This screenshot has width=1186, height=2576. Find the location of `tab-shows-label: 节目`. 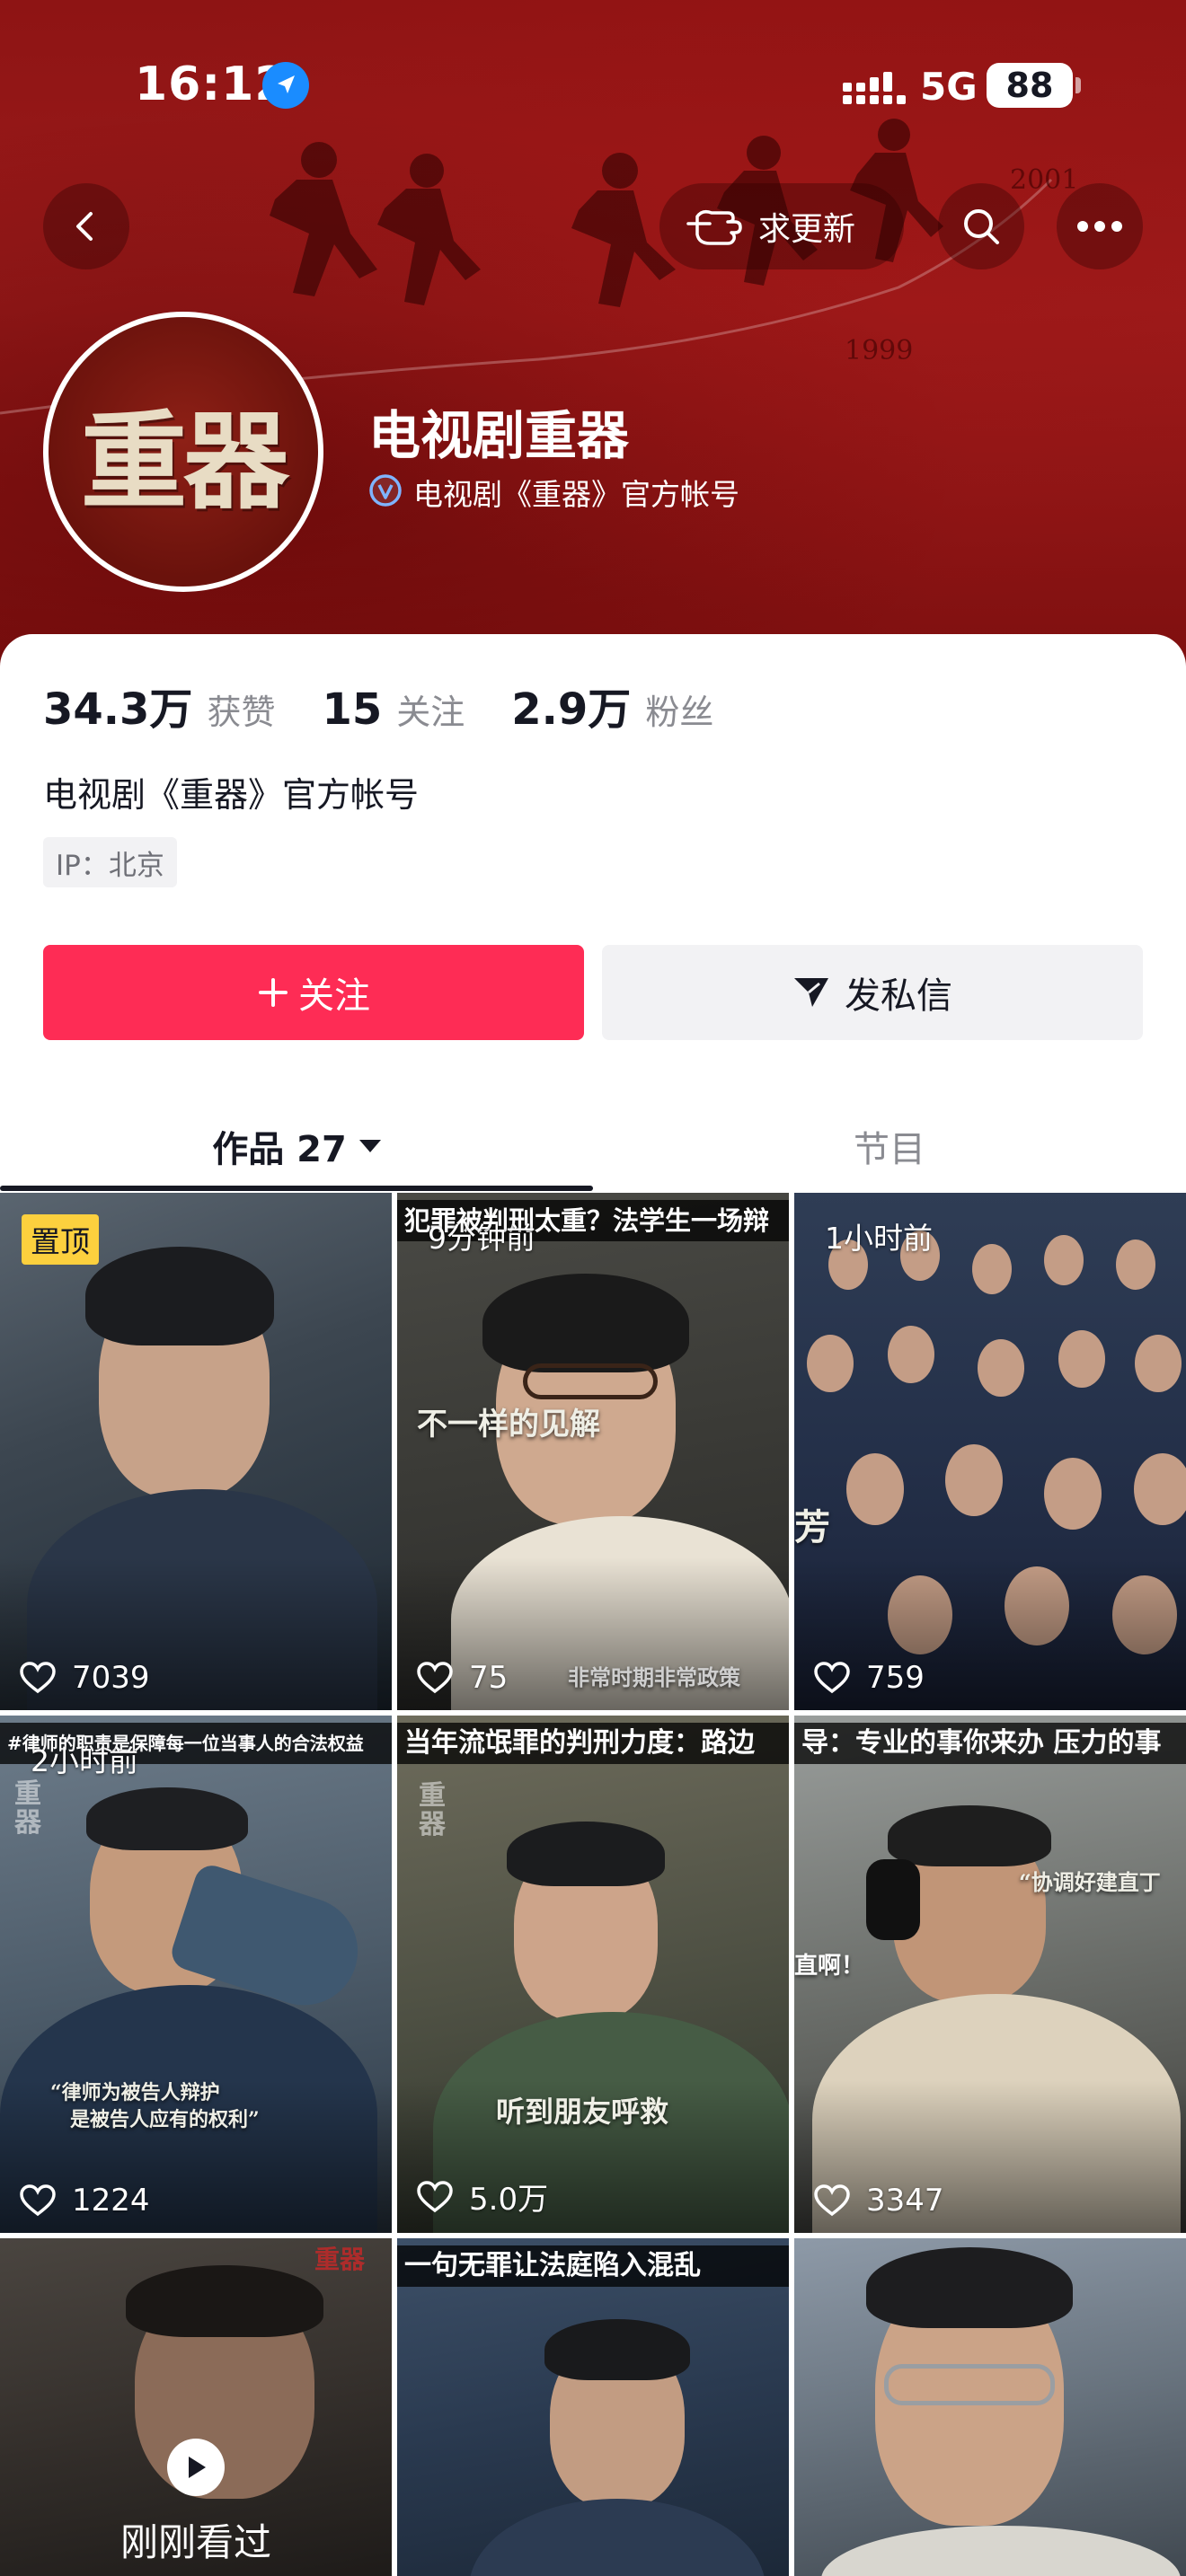

tab-shows-label: 节目 is located at coordinates (889, 1149).